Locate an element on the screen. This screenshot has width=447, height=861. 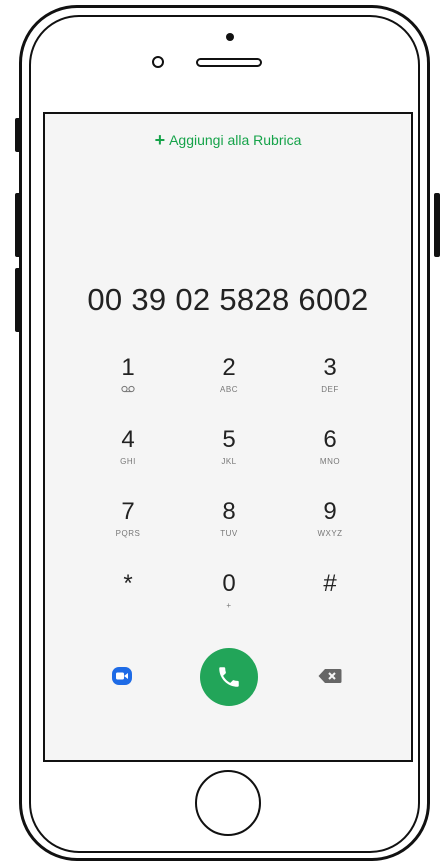
key-9: 9 WXYZ is located at coordinates (330, 518).